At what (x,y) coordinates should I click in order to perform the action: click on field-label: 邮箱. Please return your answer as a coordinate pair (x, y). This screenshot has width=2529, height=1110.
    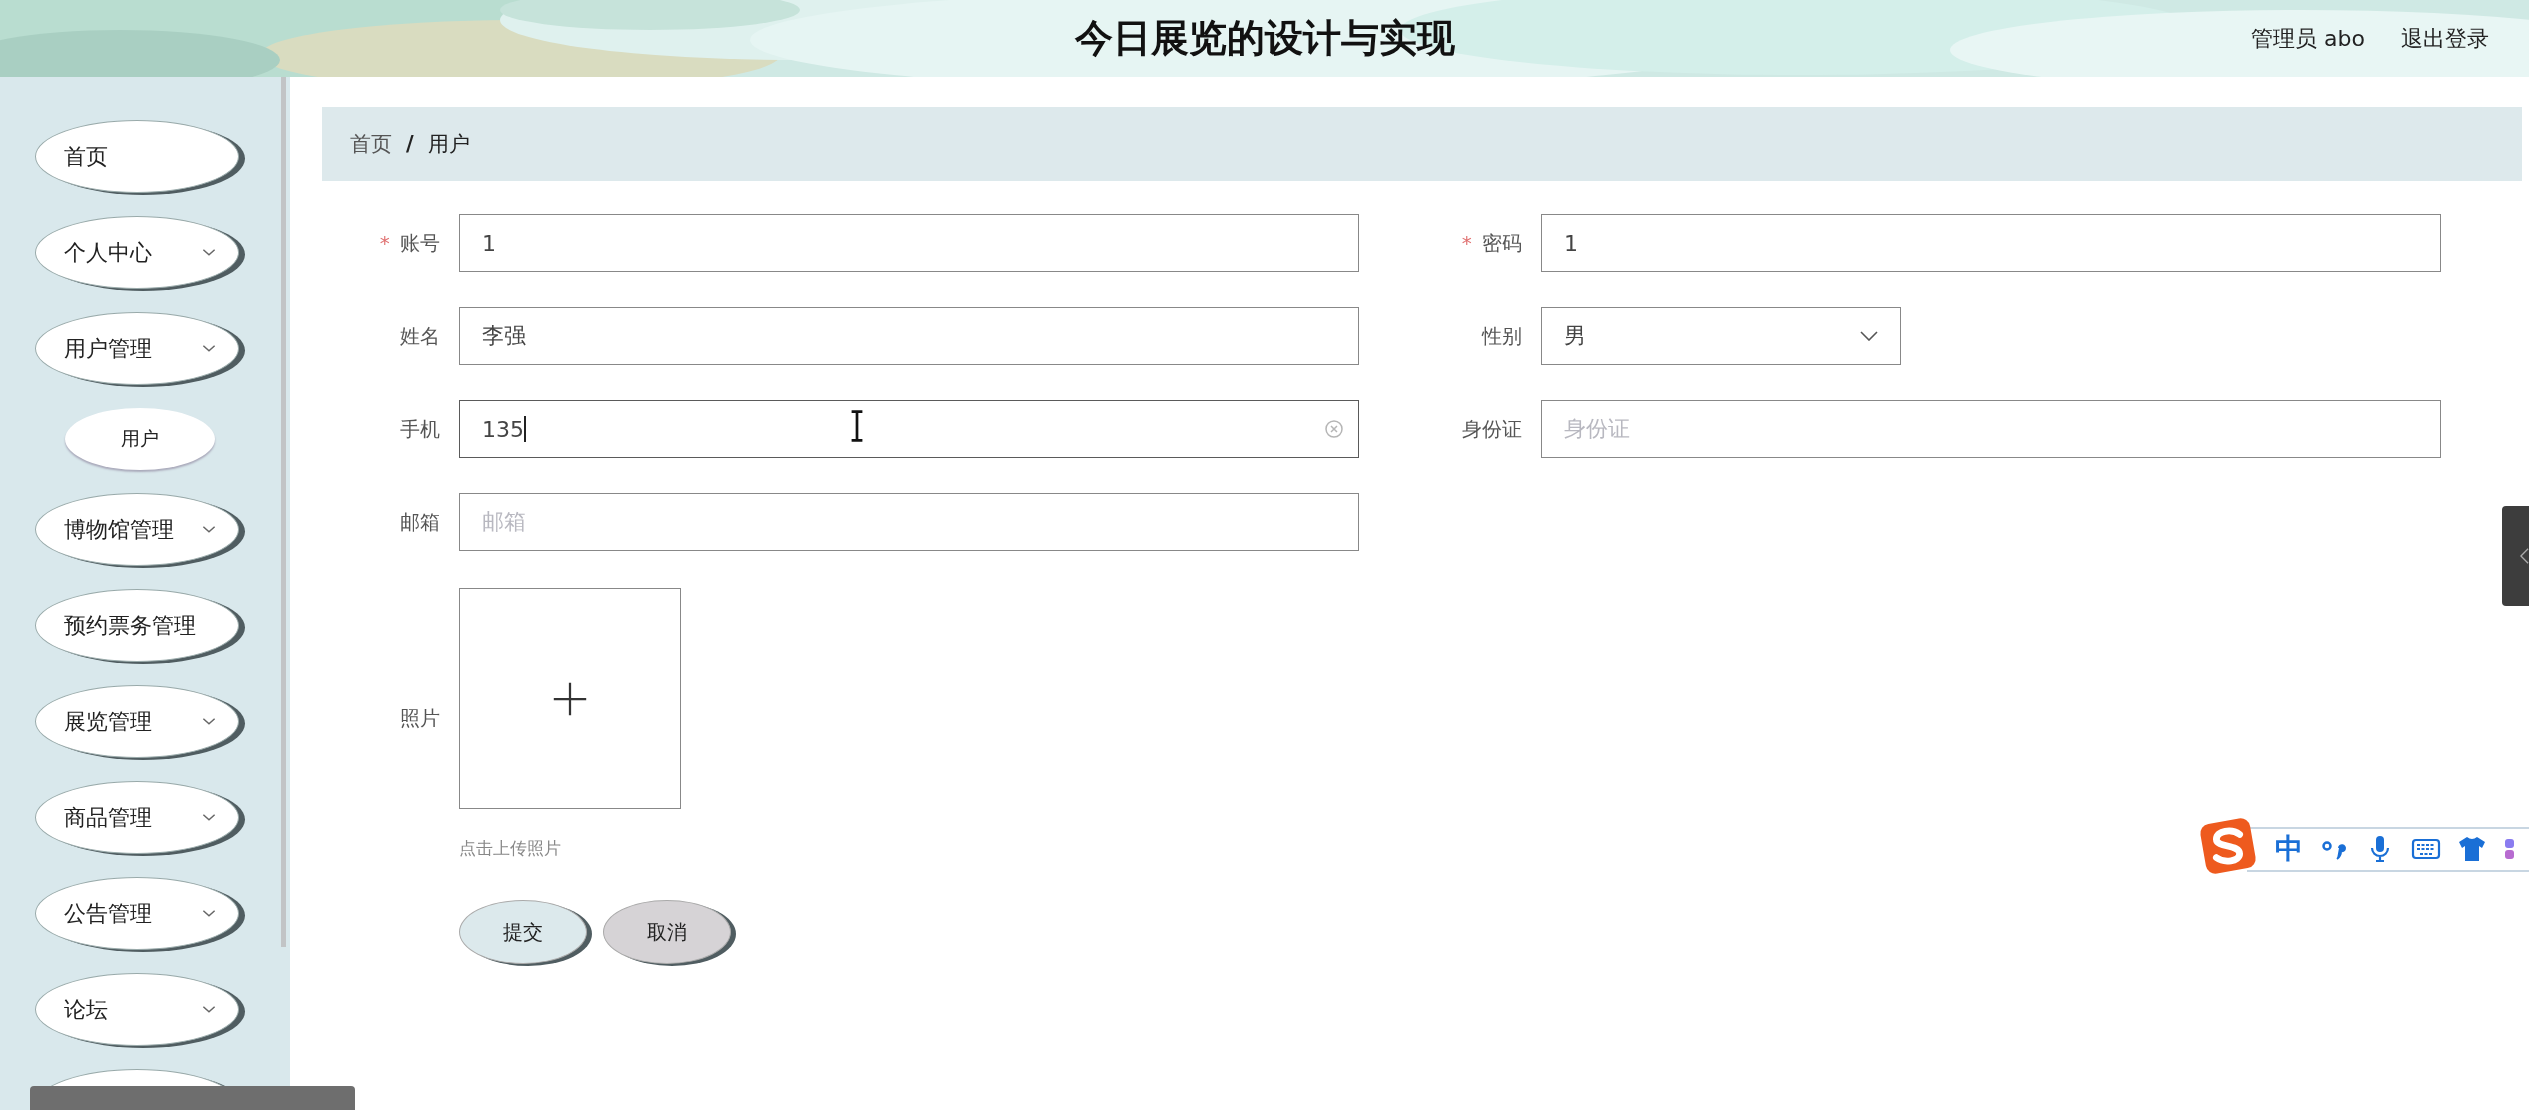
    Looking at the image, I should click on (420, 521).